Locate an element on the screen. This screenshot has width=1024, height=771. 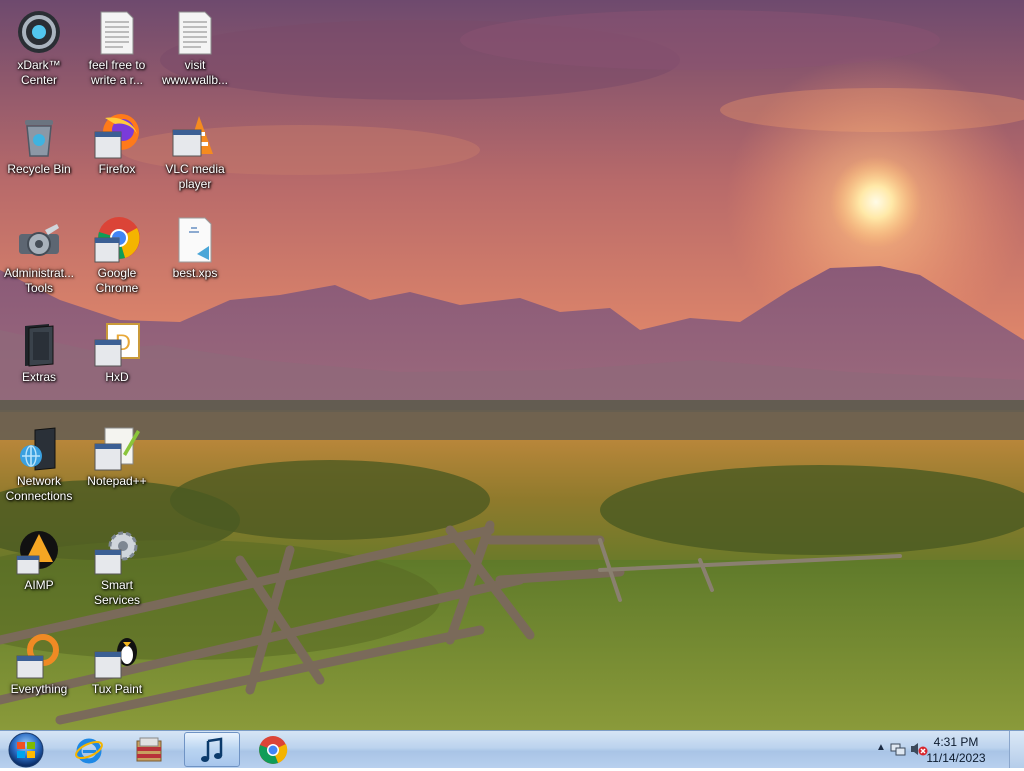
desktop-icon-label: Extras is located at coordinates (38, 377).